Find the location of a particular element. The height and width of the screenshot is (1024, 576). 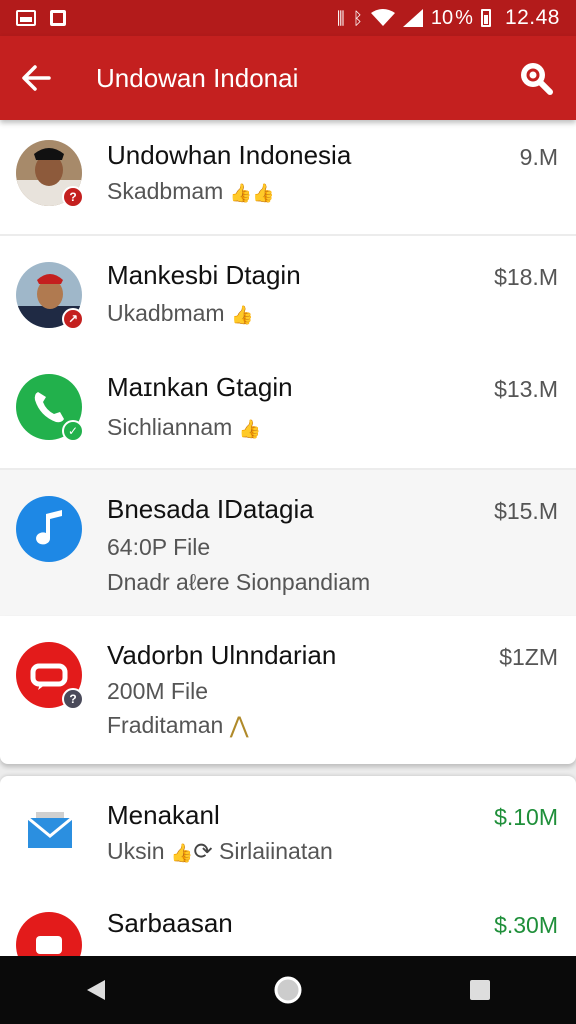

square-recents-icon is located at coordinates (480, 990).